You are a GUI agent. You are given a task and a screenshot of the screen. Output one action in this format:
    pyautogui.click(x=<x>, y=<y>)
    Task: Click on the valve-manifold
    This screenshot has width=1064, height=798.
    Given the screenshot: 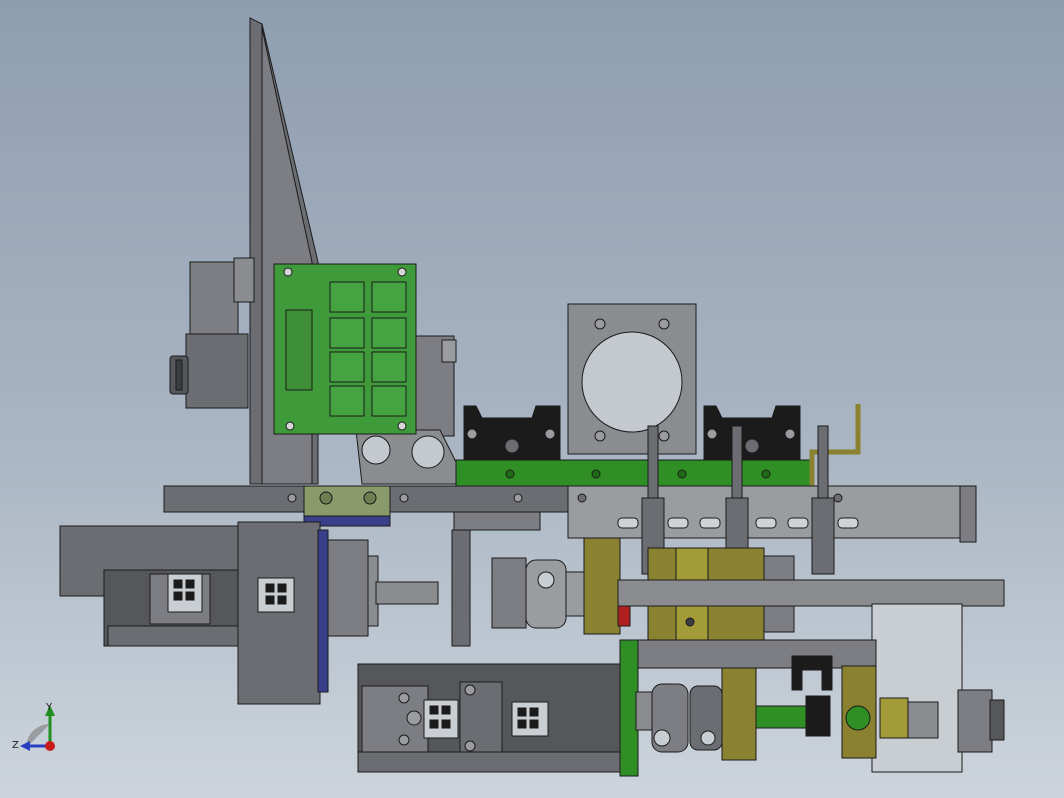 What is the action you would take?
    pyautogui.click(x=433, y=386)
    